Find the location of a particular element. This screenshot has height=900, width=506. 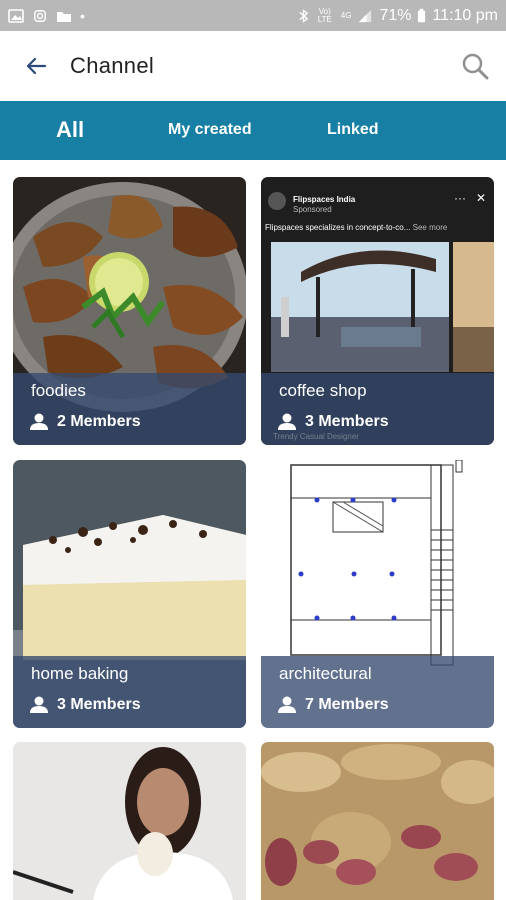

page-title: Channel is located at coordinates (112, 65).